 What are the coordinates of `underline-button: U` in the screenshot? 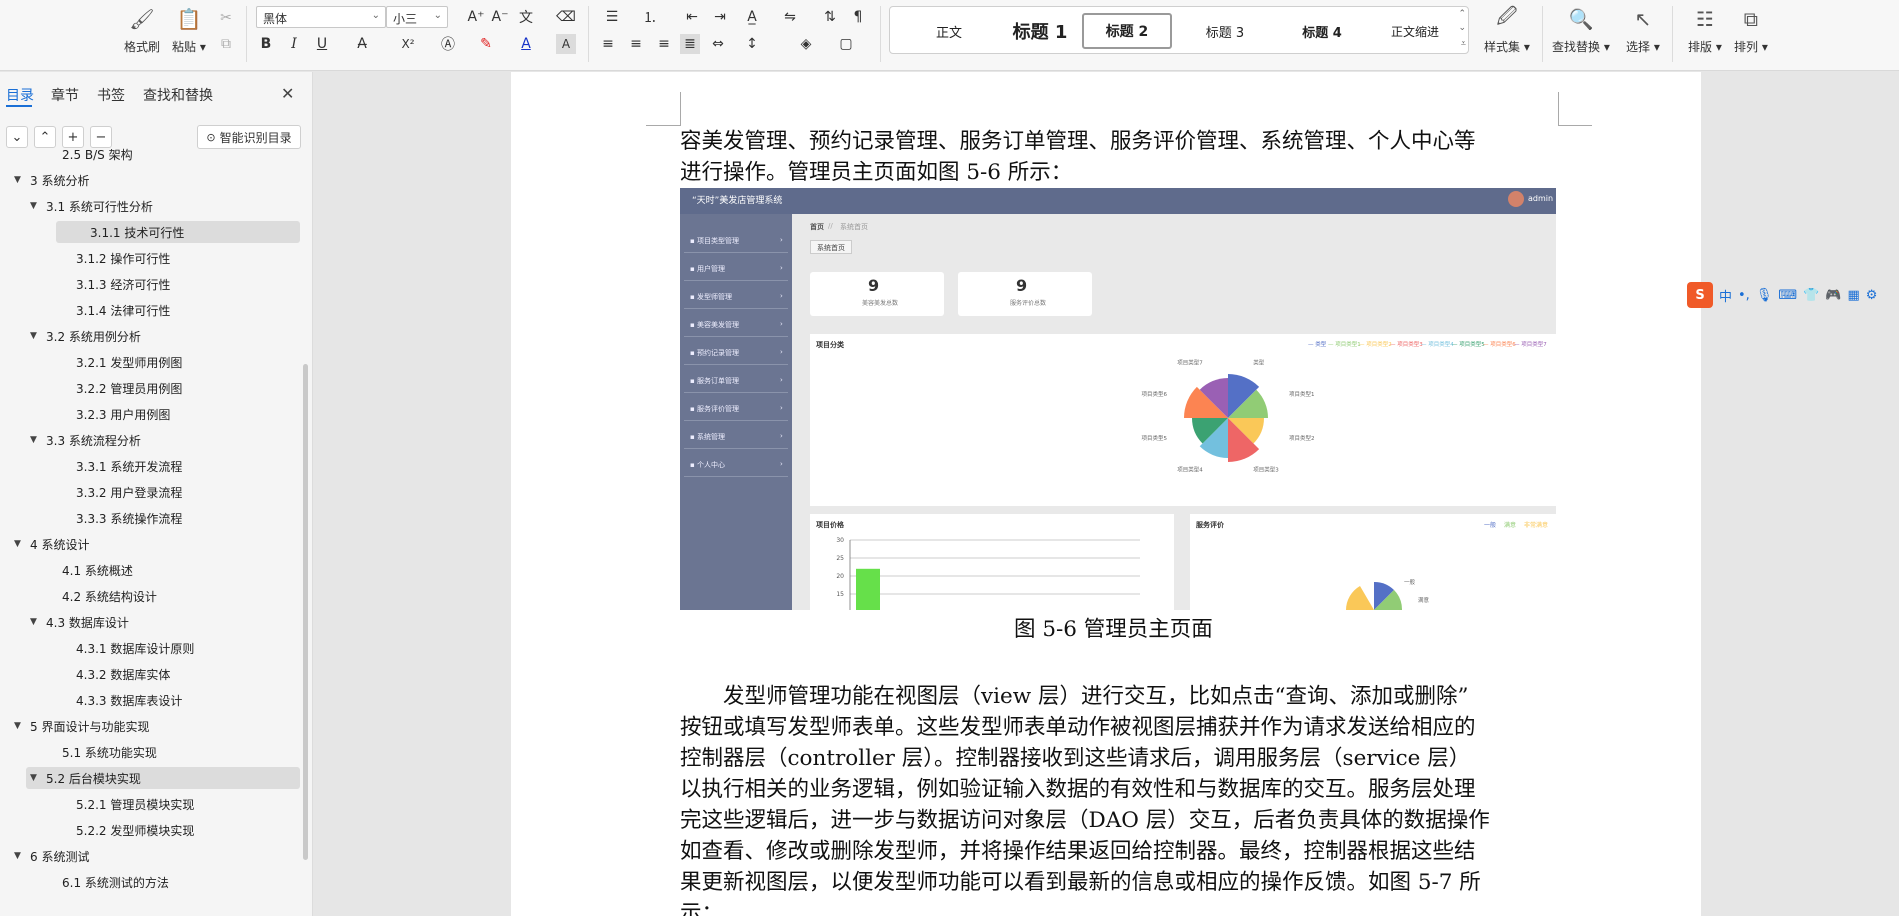 It's located at (322, 44).